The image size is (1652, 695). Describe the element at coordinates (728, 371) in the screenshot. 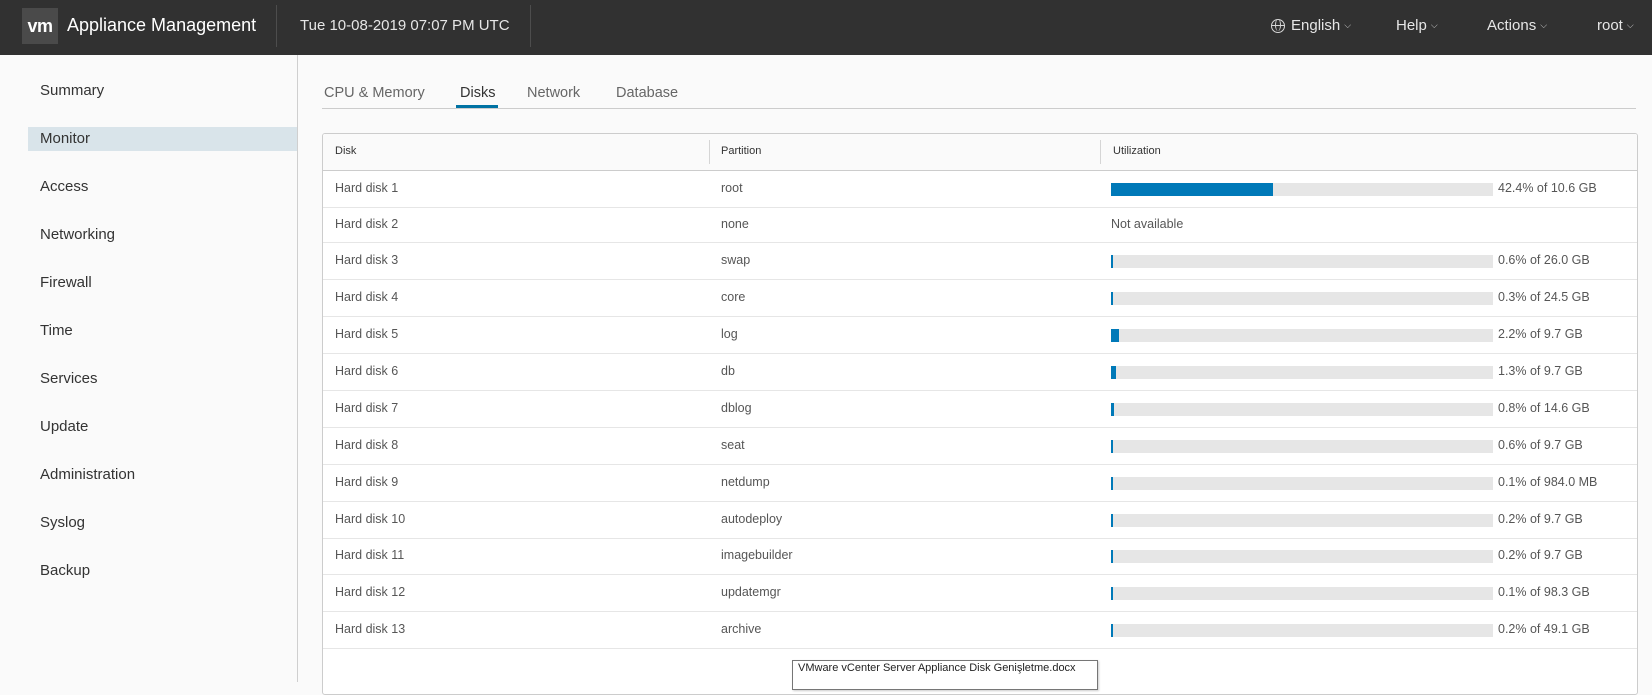

I see `partition-cell: db` at that location.